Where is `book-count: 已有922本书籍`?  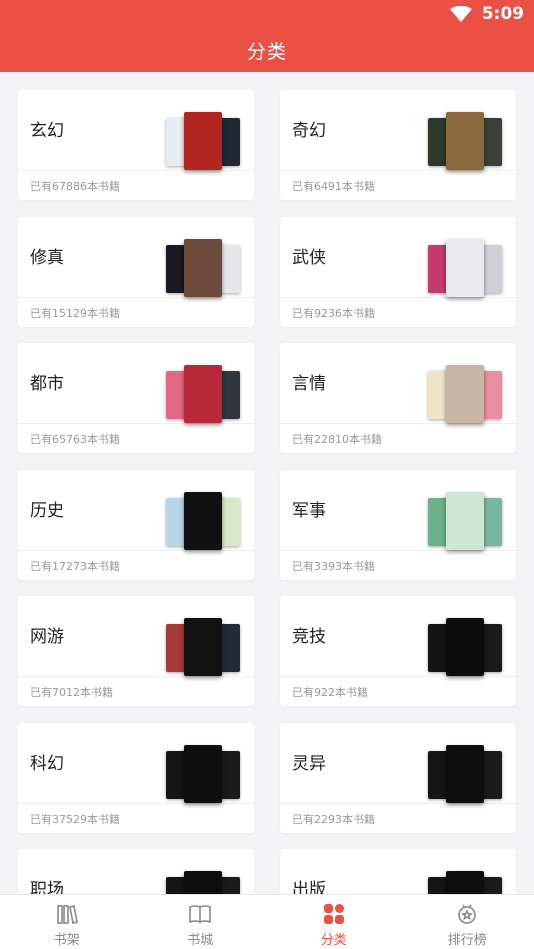 book-count: 已有922本书籍 is located at coordinates (330, 692).